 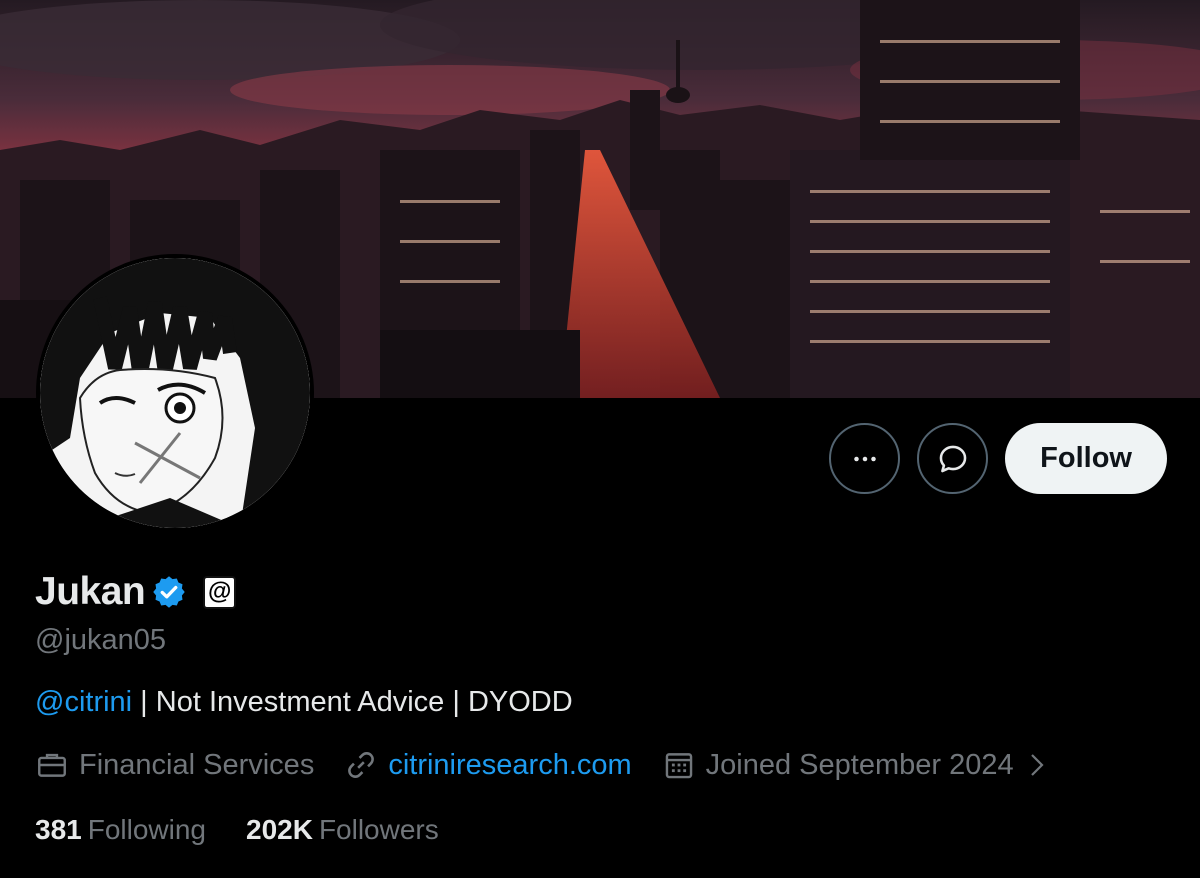 What do you see at coordinates (279, 829) in the screenshot?
I see `followers-count: 202K` at bounding box center [279, 829].